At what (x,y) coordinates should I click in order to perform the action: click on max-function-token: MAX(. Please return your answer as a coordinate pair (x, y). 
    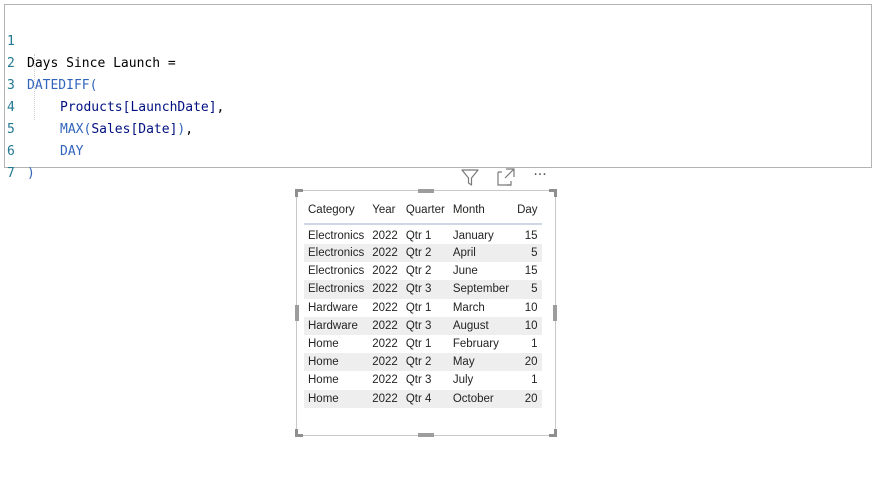
    Looking at the image, I should click on (76, 129).